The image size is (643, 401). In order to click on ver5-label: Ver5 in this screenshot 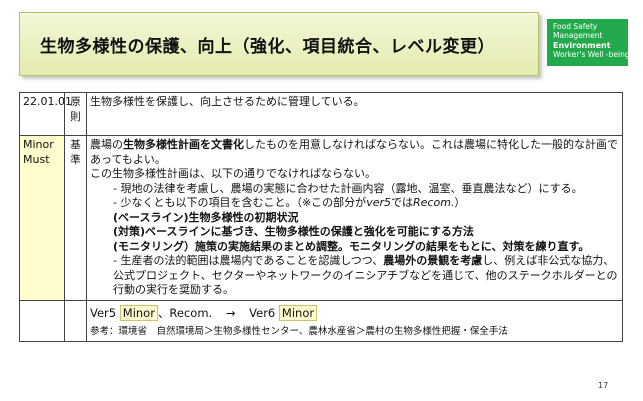, I will do `click(103, 312)`.